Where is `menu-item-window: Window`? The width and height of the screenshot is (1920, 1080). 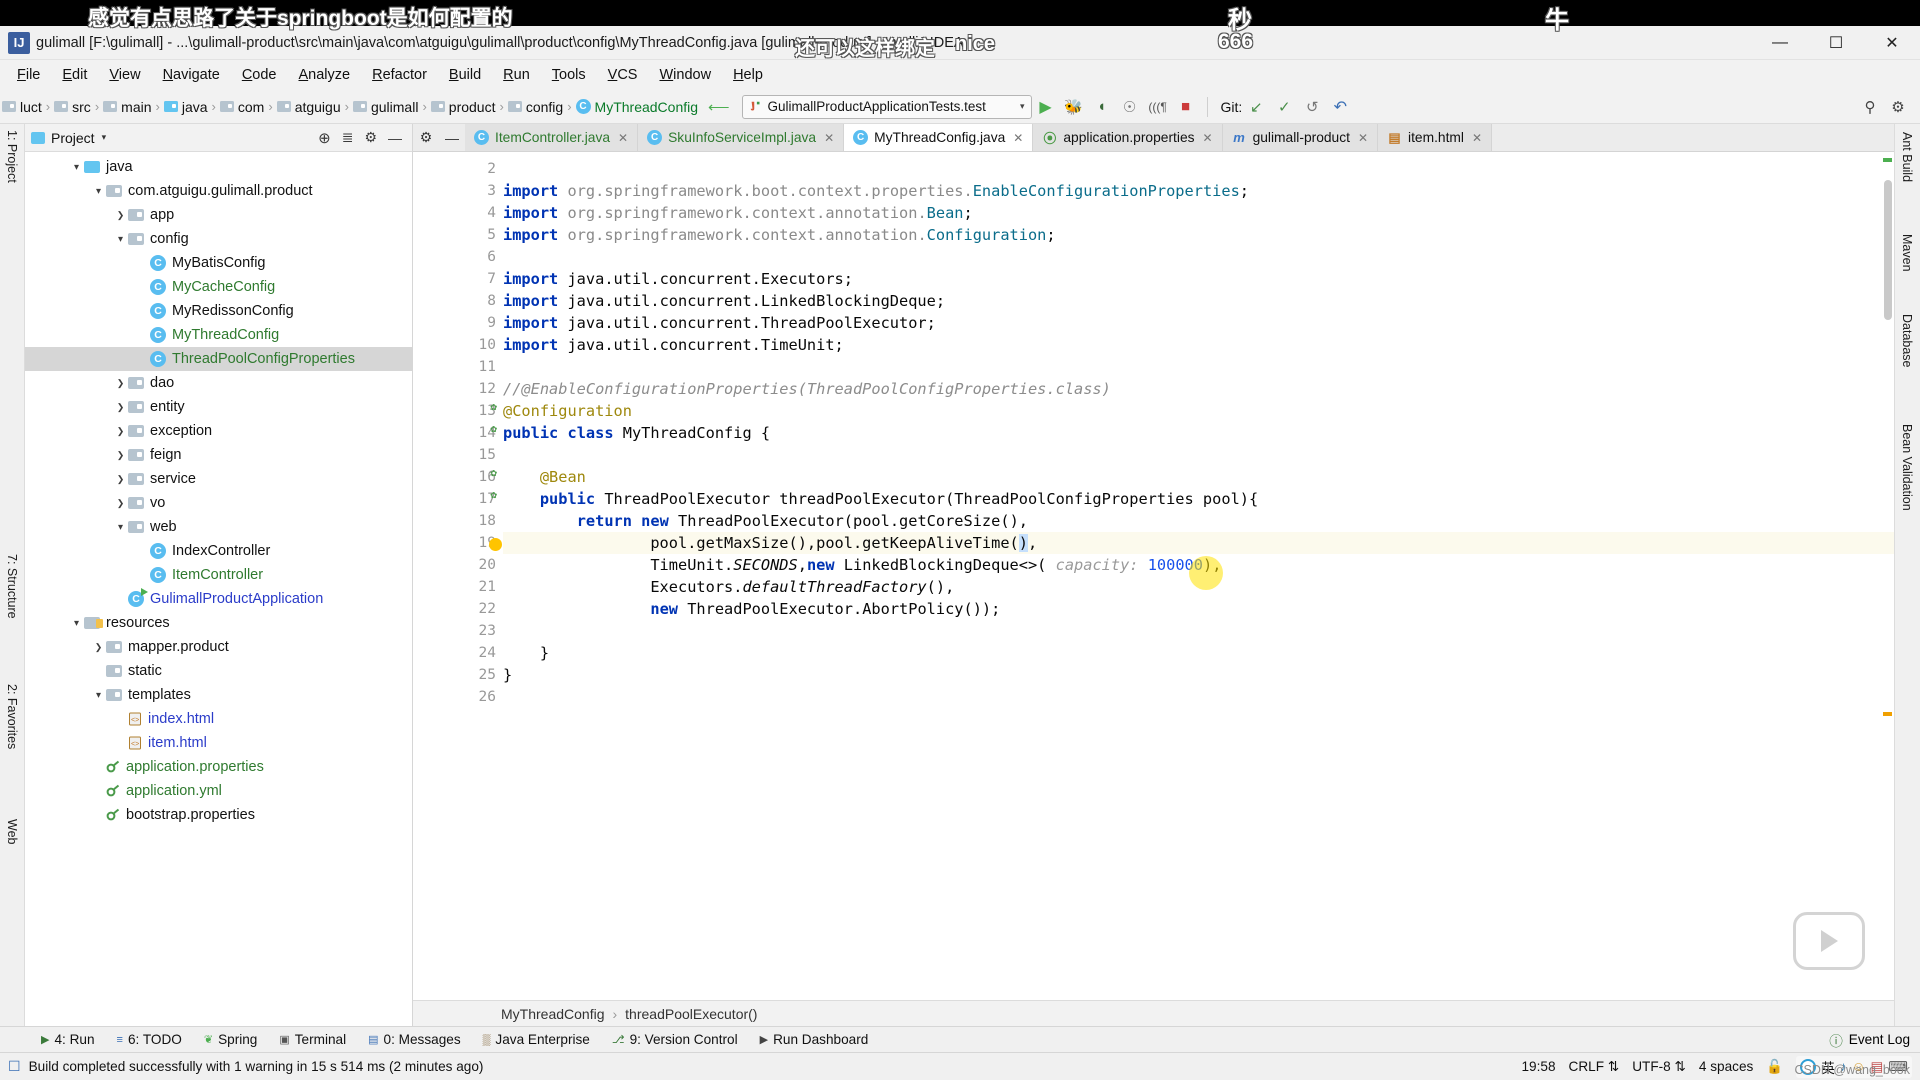 menu-item-window: Window is located at coordinates (685, 75).